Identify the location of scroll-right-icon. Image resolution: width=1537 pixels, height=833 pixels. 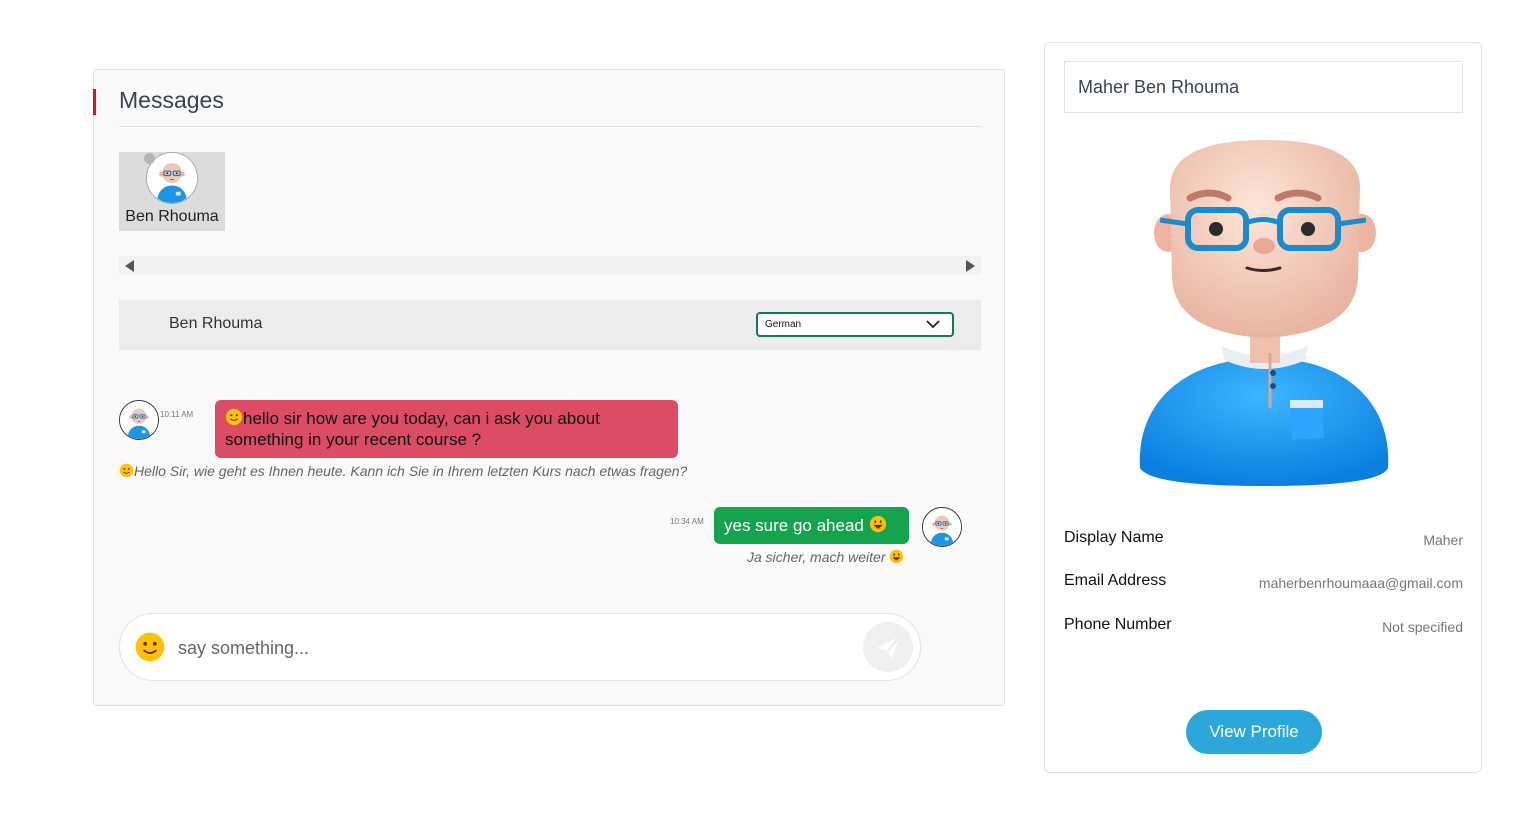
(970, 266).